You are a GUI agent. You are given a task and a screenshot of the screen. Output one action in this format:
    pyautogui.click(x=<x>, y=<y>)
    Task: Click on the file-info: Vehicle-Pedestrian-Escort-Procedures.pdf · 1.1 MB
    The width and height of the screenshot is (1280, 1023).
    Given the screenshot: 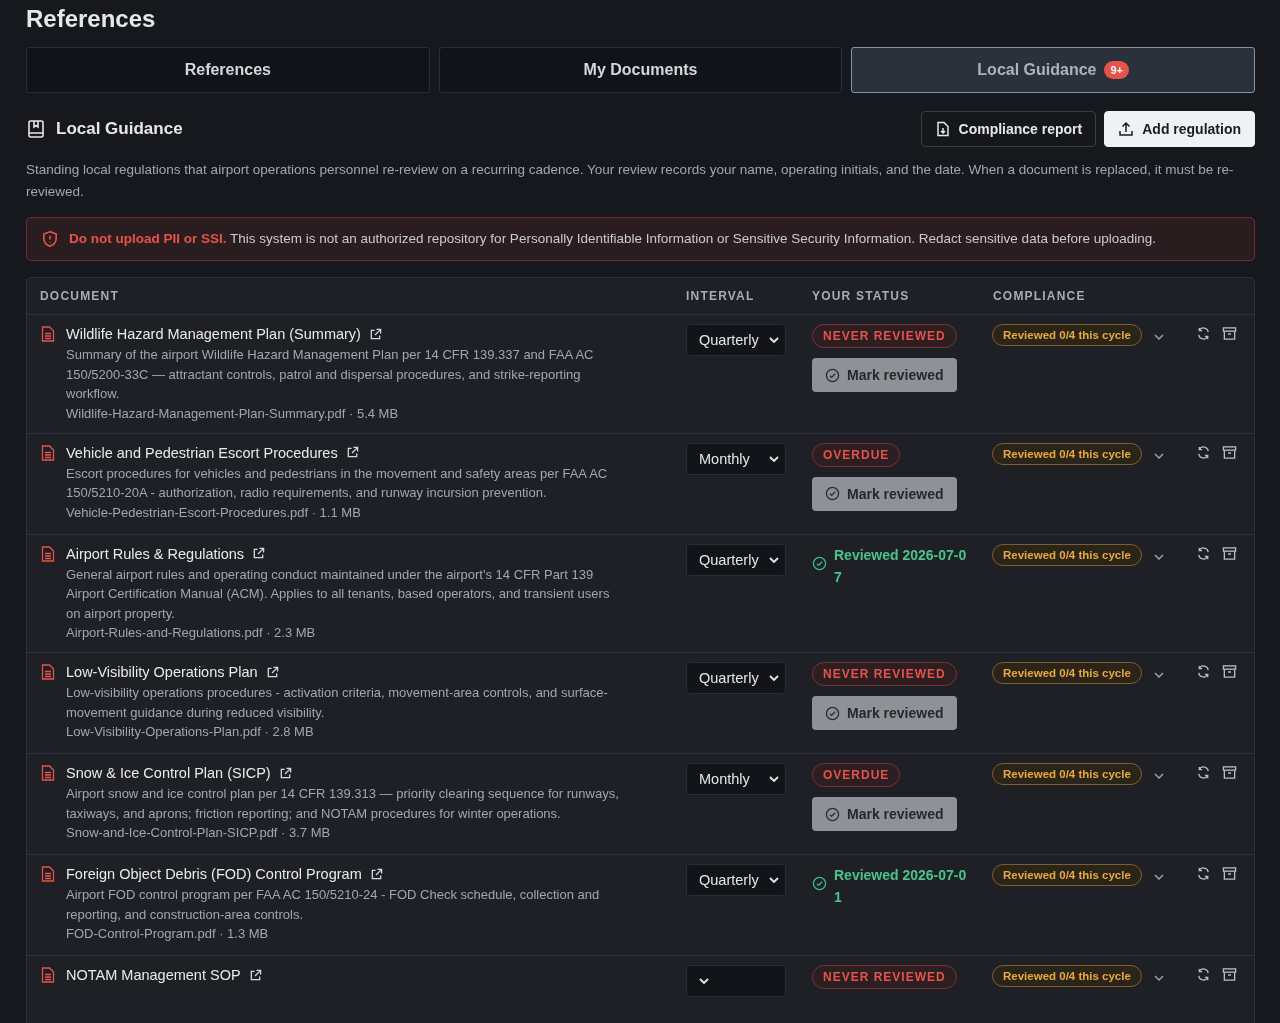 What is the action you would take?
    pyautogui.click(x=214, y=512)
    